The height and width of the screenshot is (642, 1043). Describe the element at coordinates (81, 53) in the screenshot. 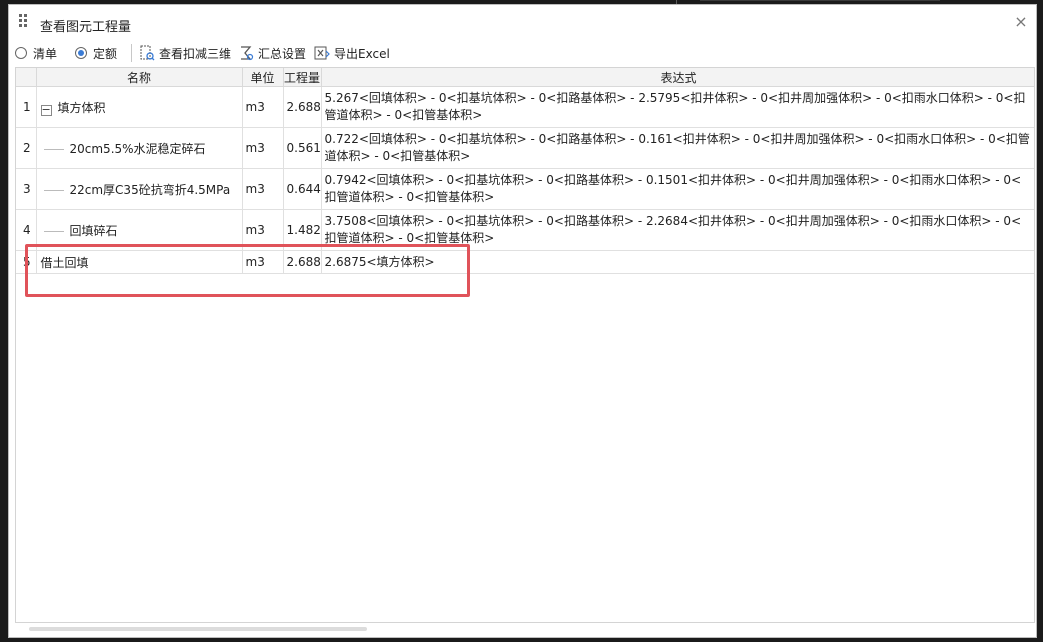

I see `radio-checked-icon` at that location.